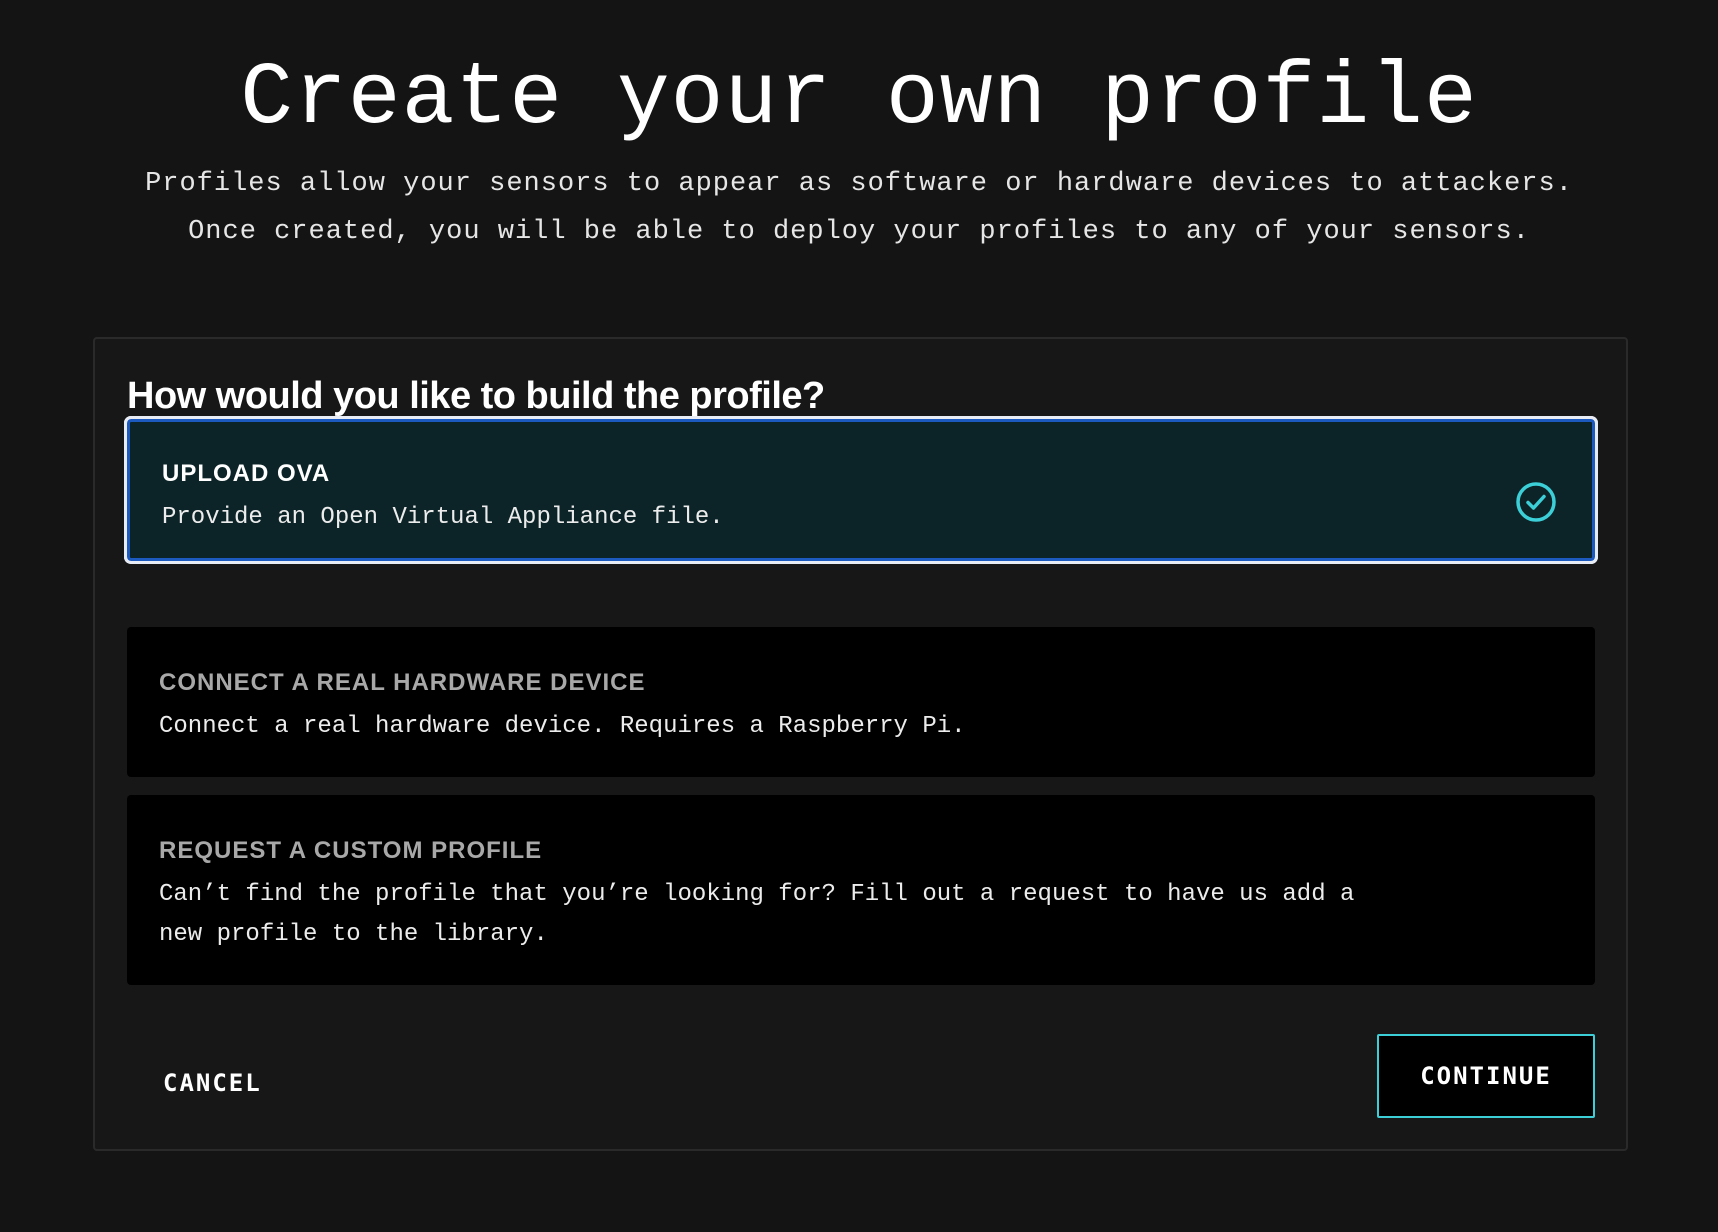 This screenshot has height=1232, width=1718. I want to click on continue-button: CONTINUE, so click(1486, 1076).